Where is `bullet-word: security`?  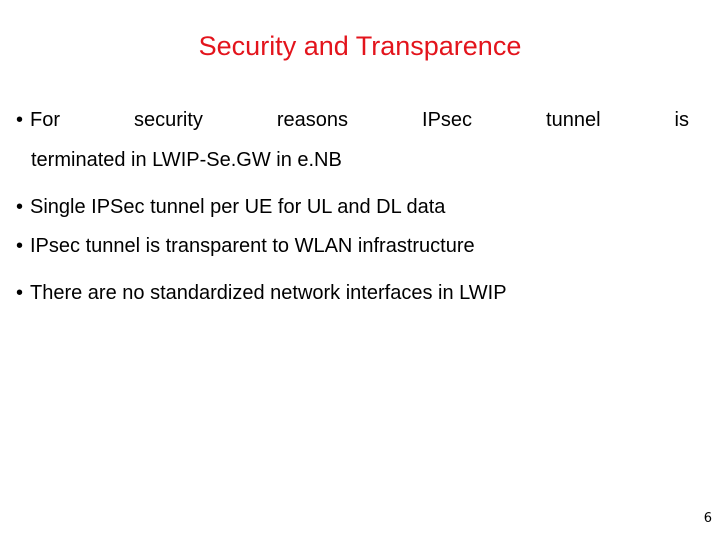 bullet-word: security is located at coordinates (168, 120).